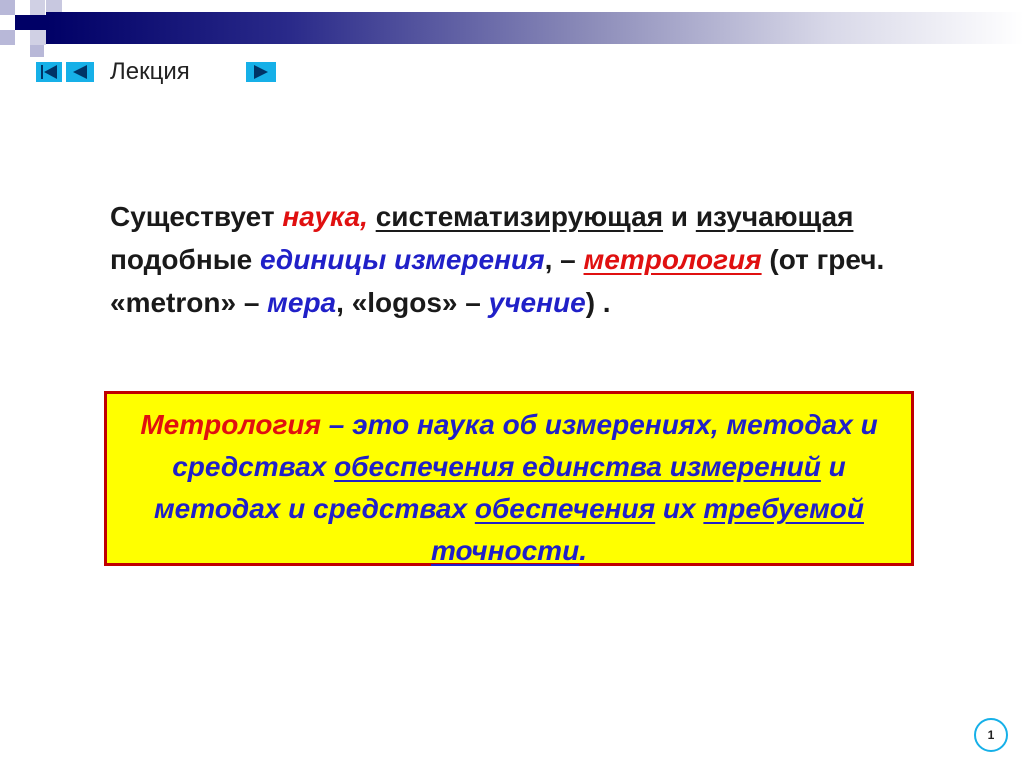  I want to click on prev-slide-icon, so click(80, 72).